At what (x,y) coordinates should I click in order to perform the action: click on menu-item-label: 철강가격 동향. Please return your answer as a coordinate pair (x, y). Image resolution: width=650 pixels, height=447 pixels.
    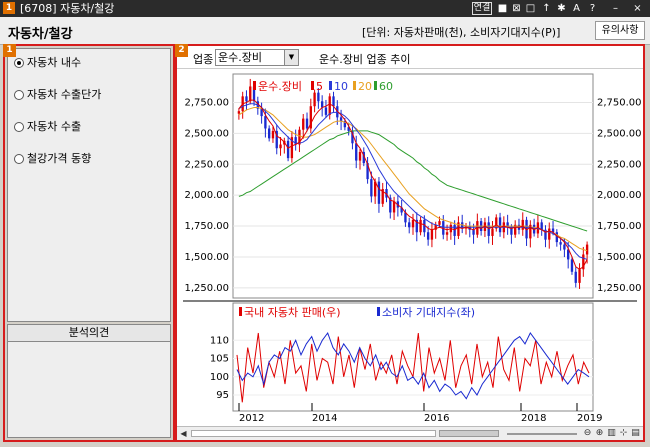
    Looking at the image, I should click on (59, 158).